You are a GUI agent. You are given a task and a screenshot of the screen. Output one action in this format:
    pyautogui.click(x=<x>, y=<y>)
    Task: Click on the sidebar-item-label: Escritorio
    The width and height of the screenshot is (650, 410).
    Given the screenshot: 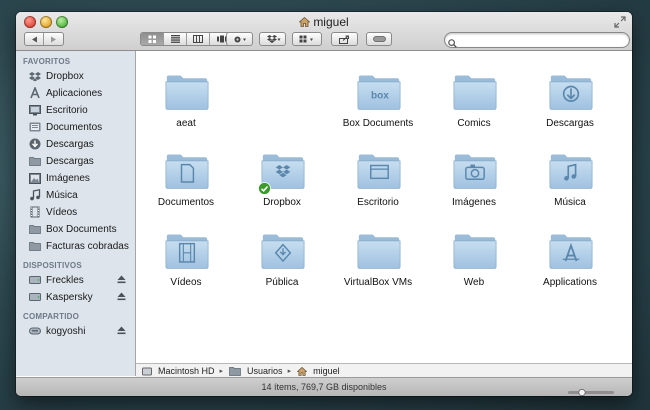 What is the action you would take?
    pyautogui.click(x=67, y=110)
    